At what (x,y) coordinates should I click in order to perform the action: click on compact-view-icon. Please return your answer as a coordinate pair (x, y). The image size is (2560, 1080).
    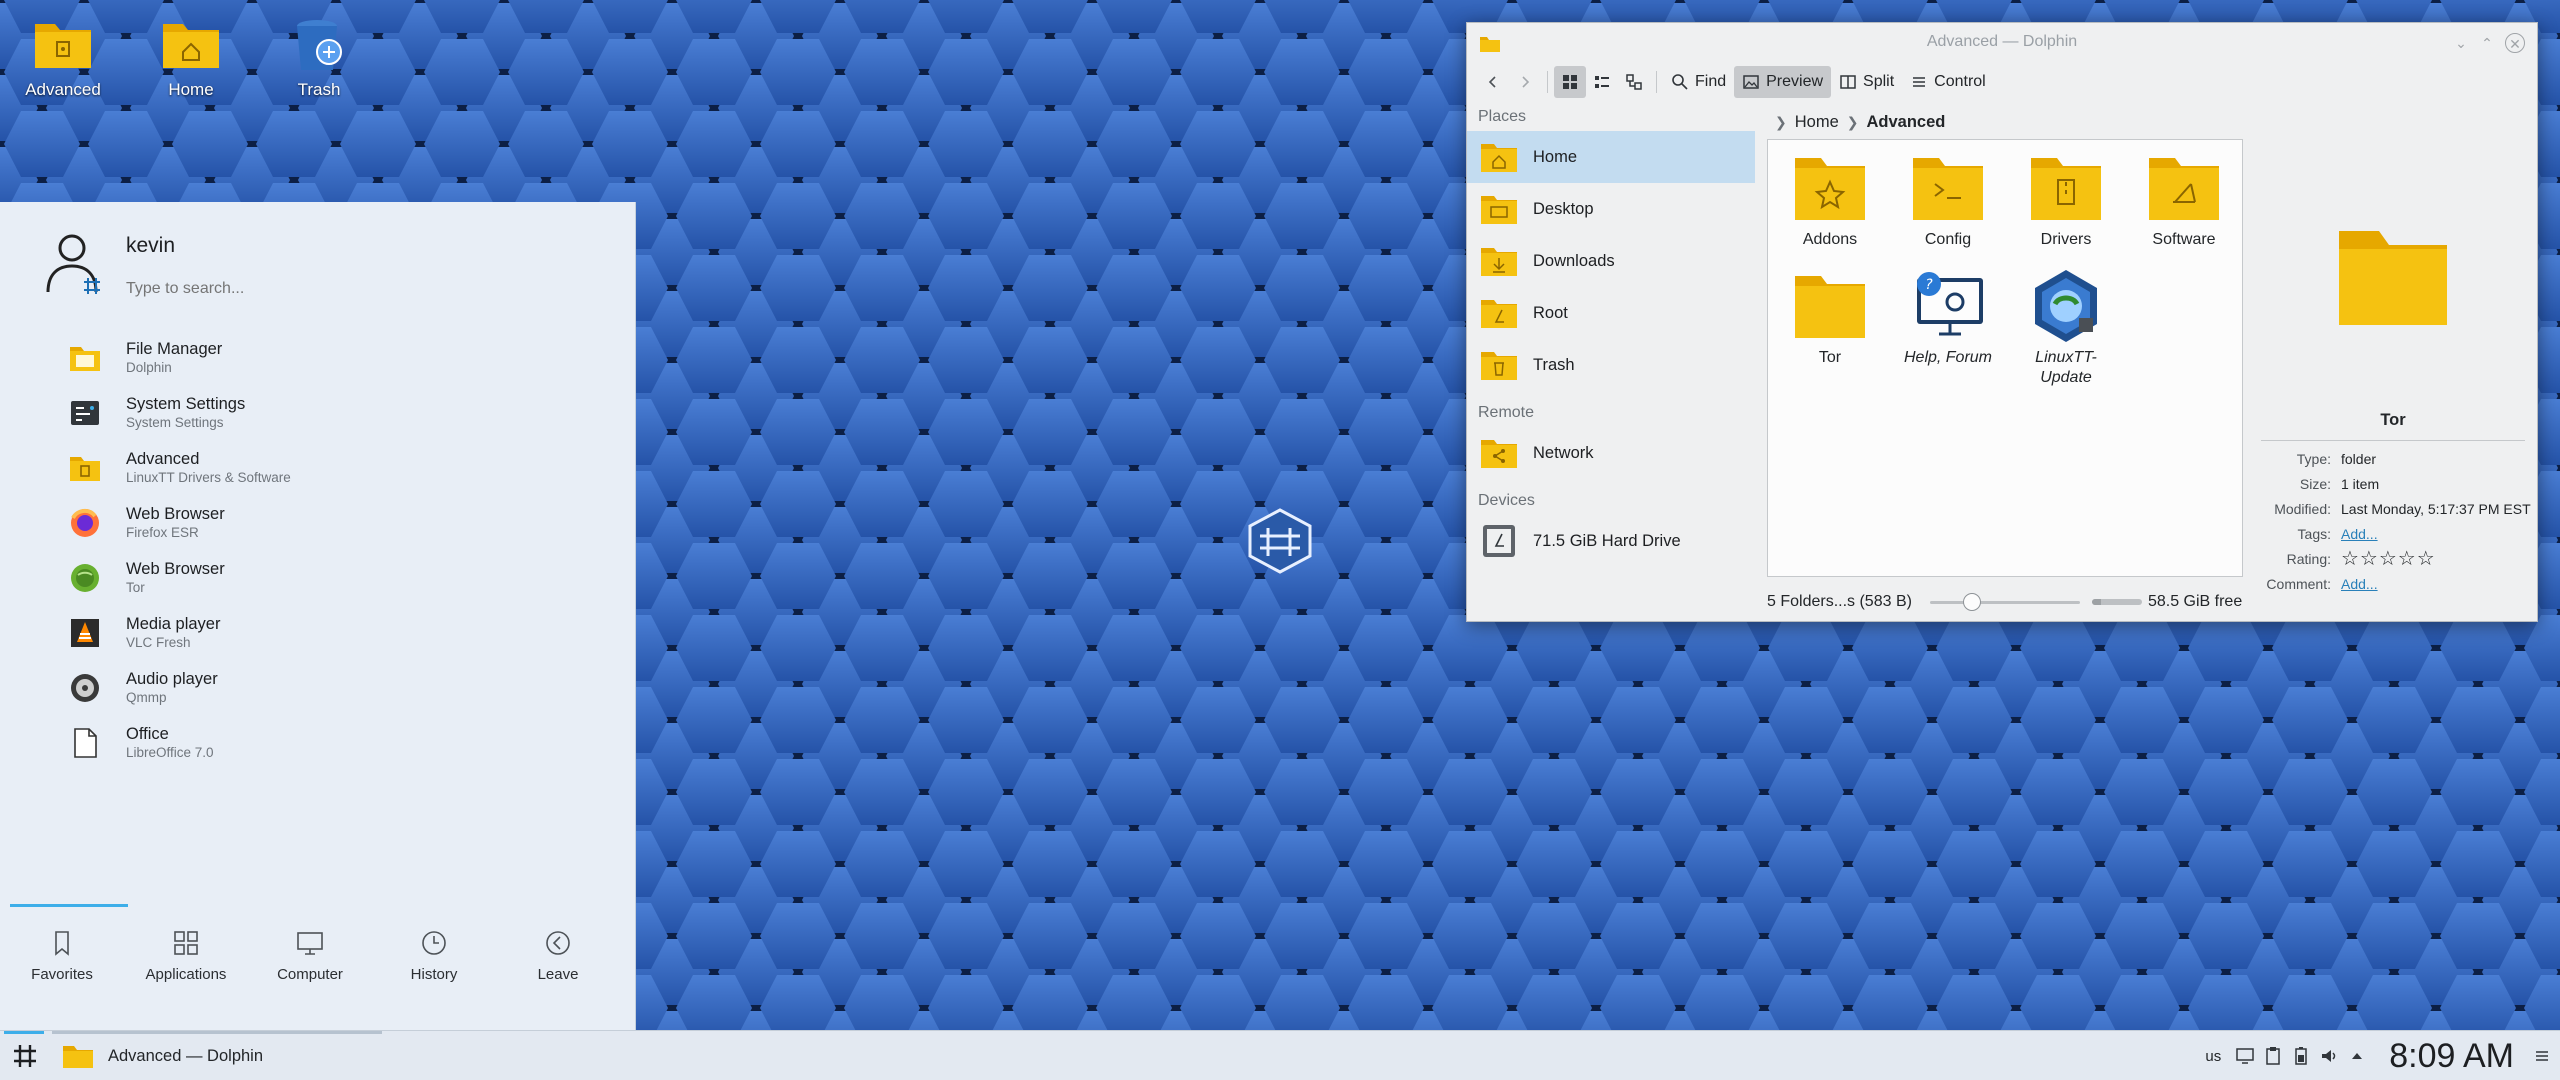
    Looking at the image, I should click on (1602, 82).